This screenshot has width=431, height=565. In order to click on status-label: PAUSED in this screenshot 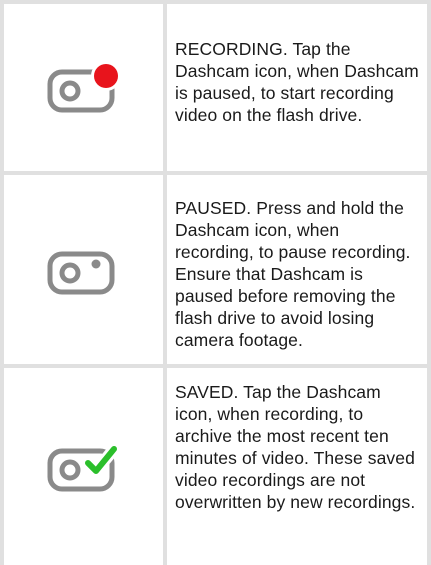, I will do `click(211, 208)`.